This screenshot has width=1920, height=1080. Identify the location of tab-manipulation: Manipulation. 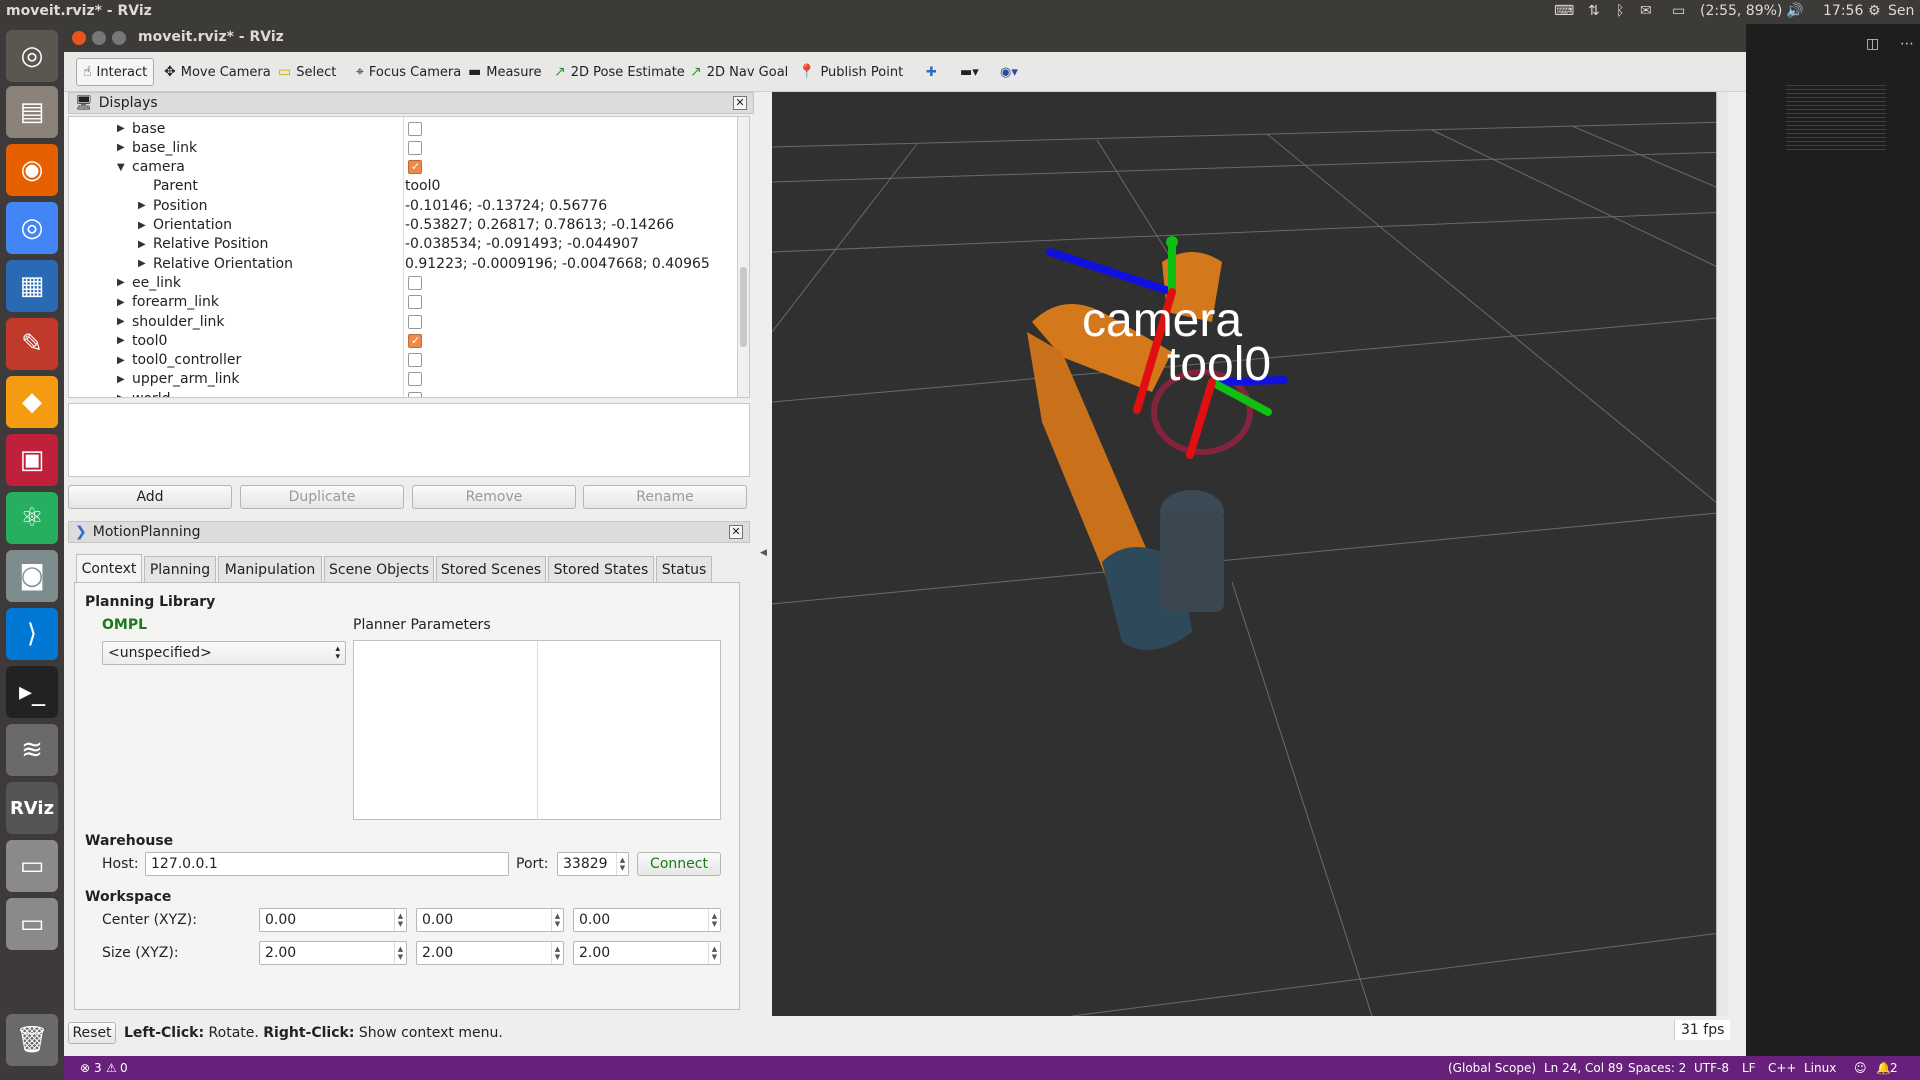
(270, 569).